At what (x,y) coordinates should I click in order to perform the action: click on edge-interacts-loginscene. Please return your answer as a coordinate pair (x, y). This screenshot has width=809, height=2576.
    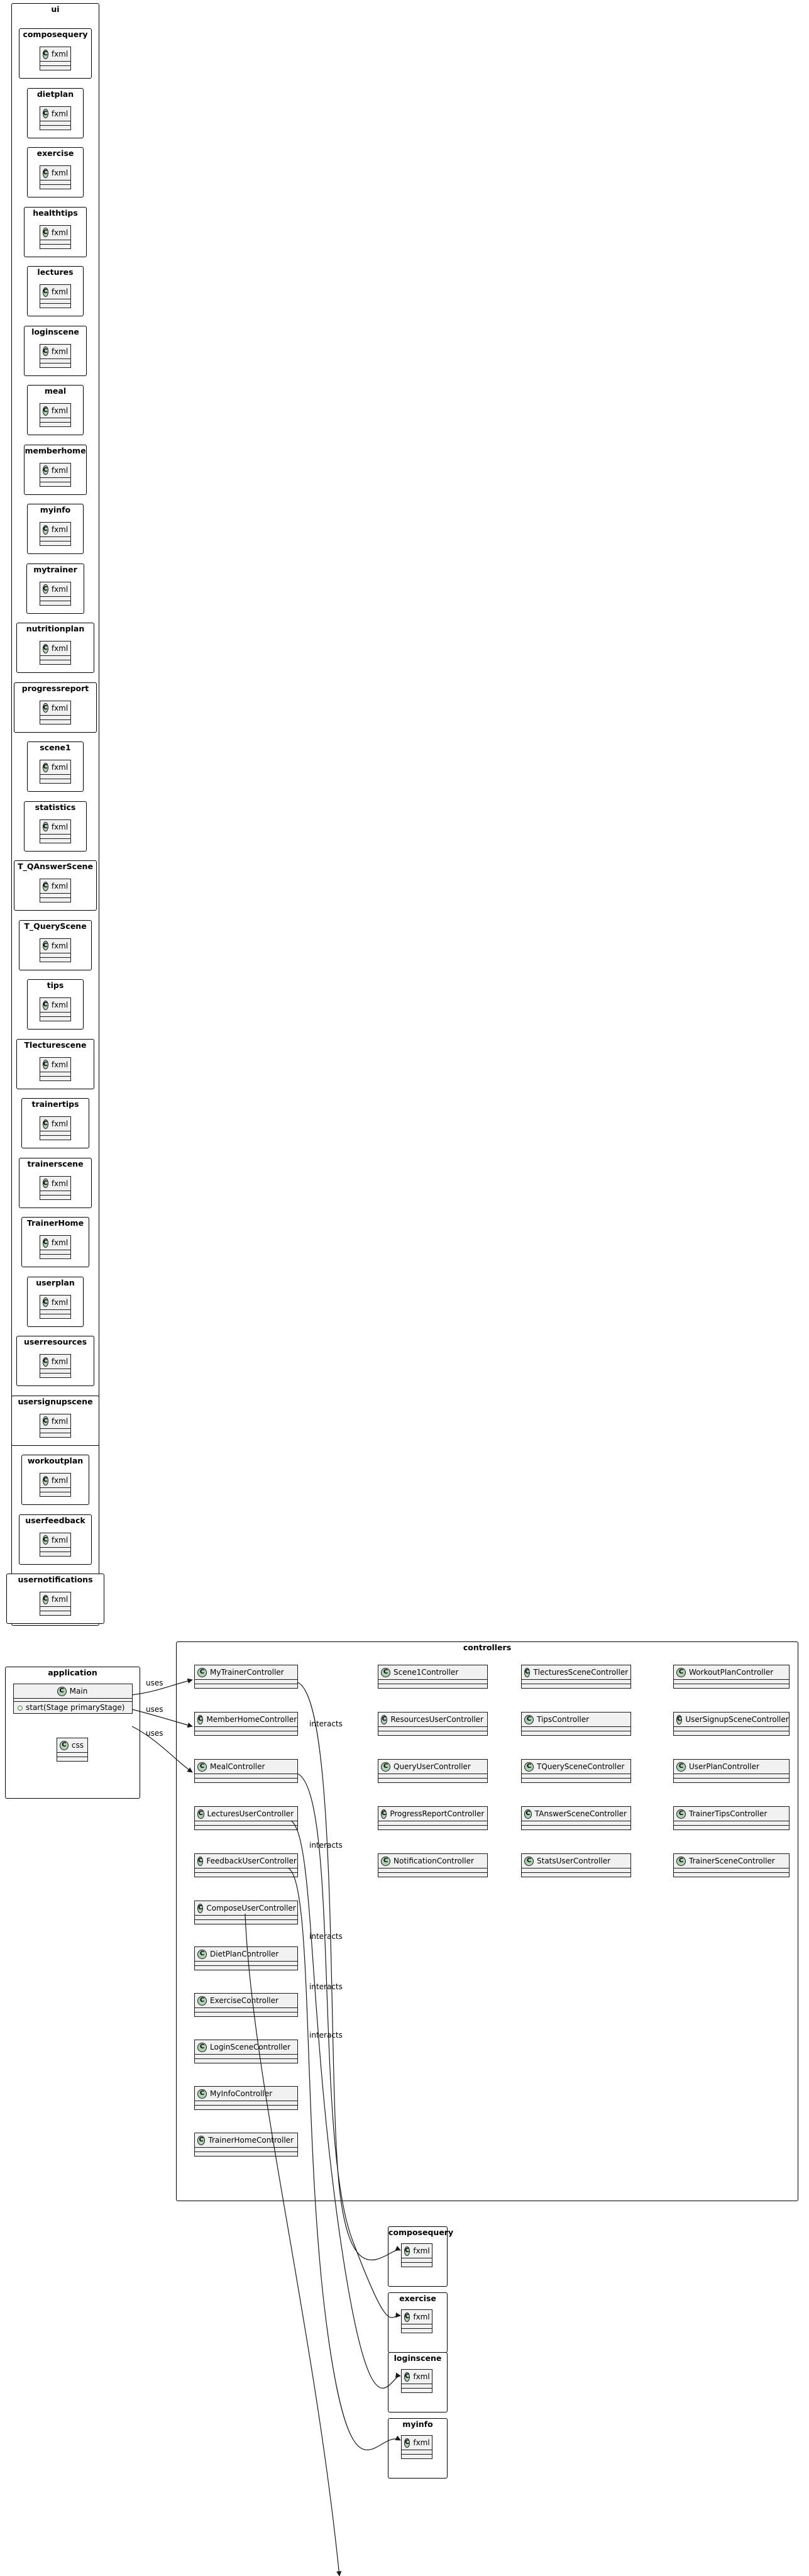
    Looking at the image, I should click on (345, 2104).